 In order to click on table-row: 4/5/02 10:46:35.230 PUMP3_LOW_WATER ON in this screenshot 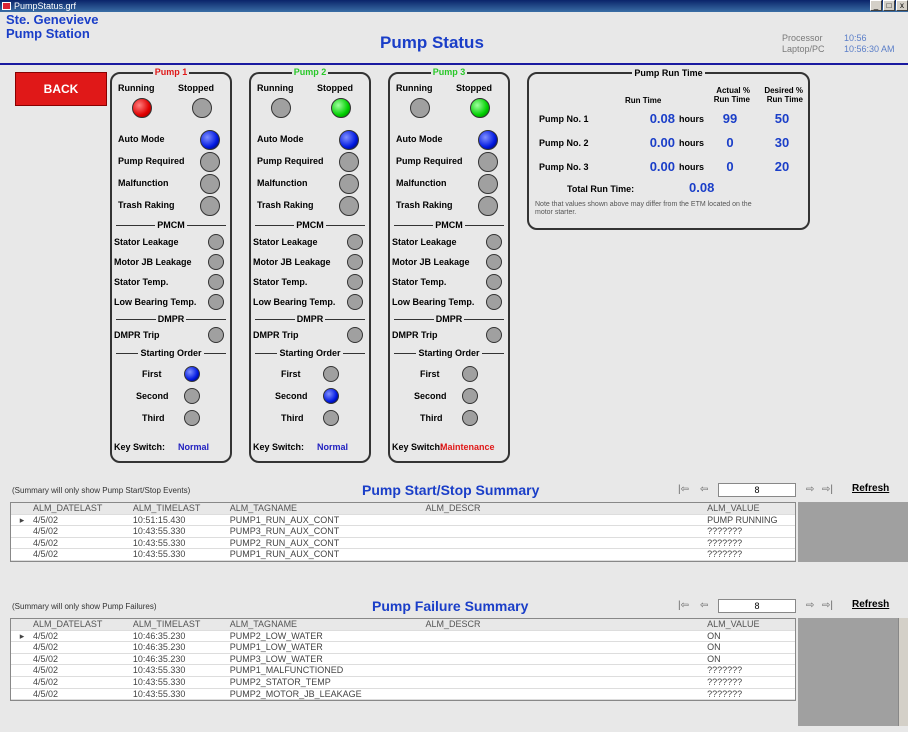, I will do `click(403, 660)`.